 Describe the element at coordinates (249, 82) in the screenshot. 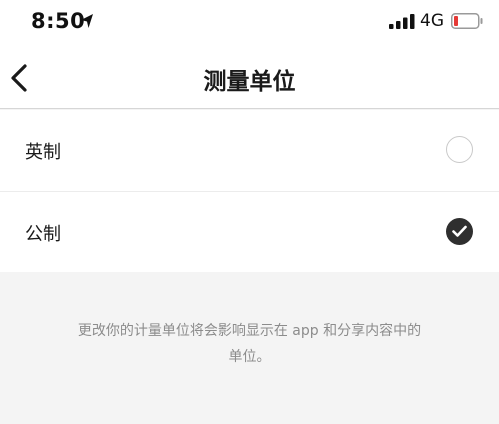

I see `page-title: 测量单位` at that location.